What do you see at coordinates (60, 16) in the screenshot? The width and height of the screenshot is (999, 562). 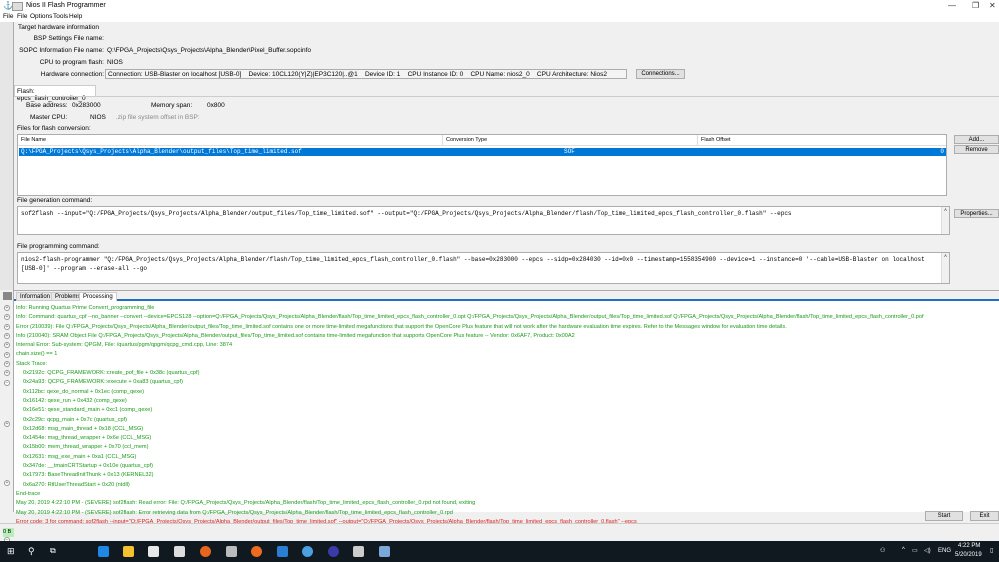 I see `menu-tools: Tools` at bounding box center [60, 16].